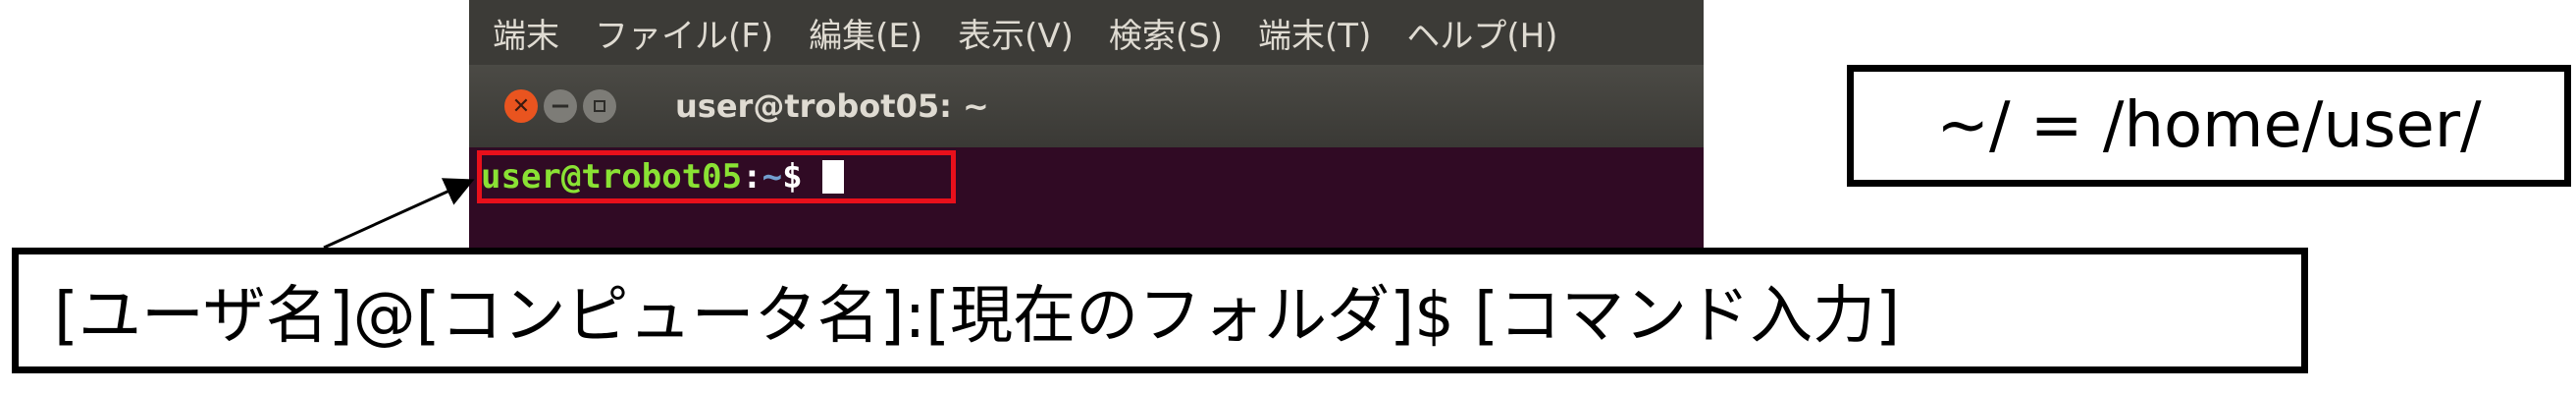 This screenshot has width=2576, height=394. What do you see at coordinates (792, 177) in the screenshot?
I see `prompt-symbol: $` at bounding box center [792, 177].